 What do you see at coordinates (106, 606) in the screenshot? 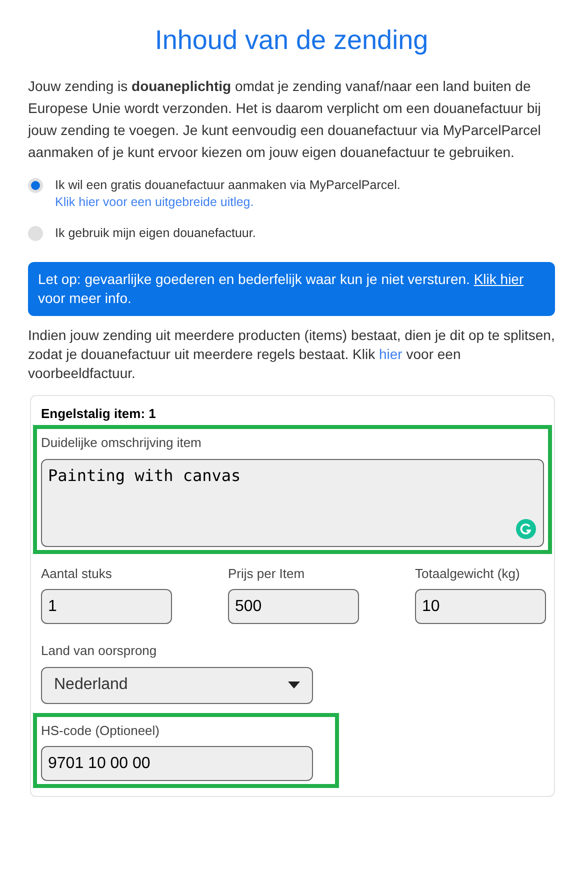
I see `input-field: 1` at bounding box center [106, 606].